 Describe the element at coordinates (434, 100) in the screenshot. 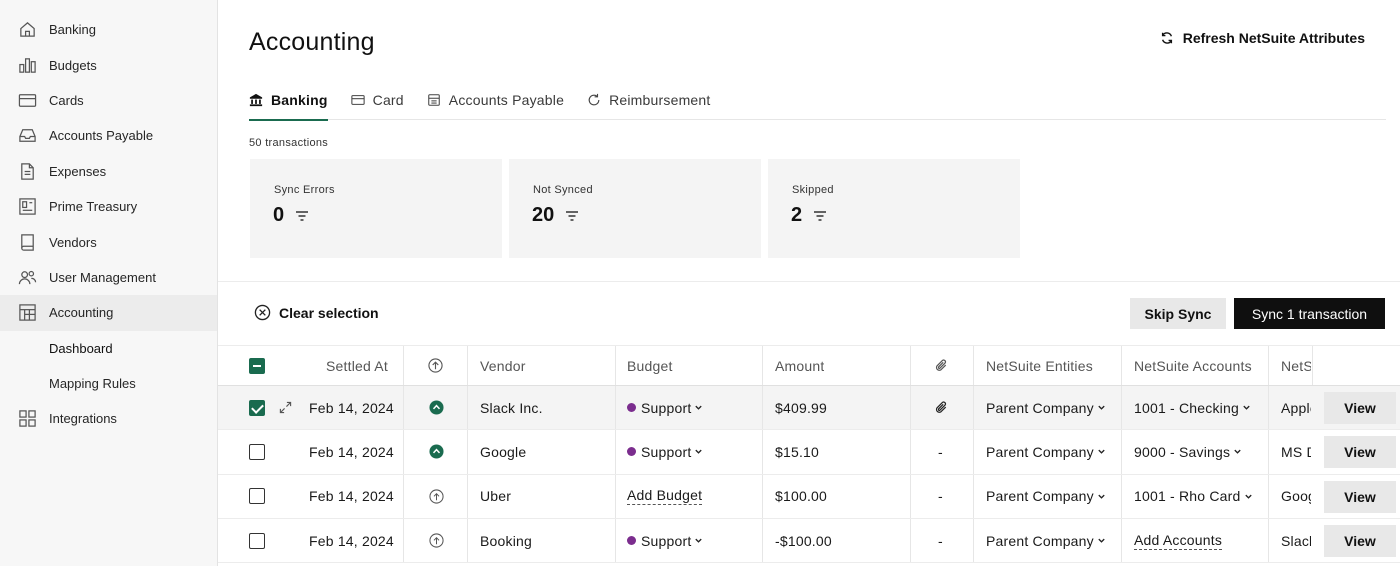

I see `invoice-icon` at that location.